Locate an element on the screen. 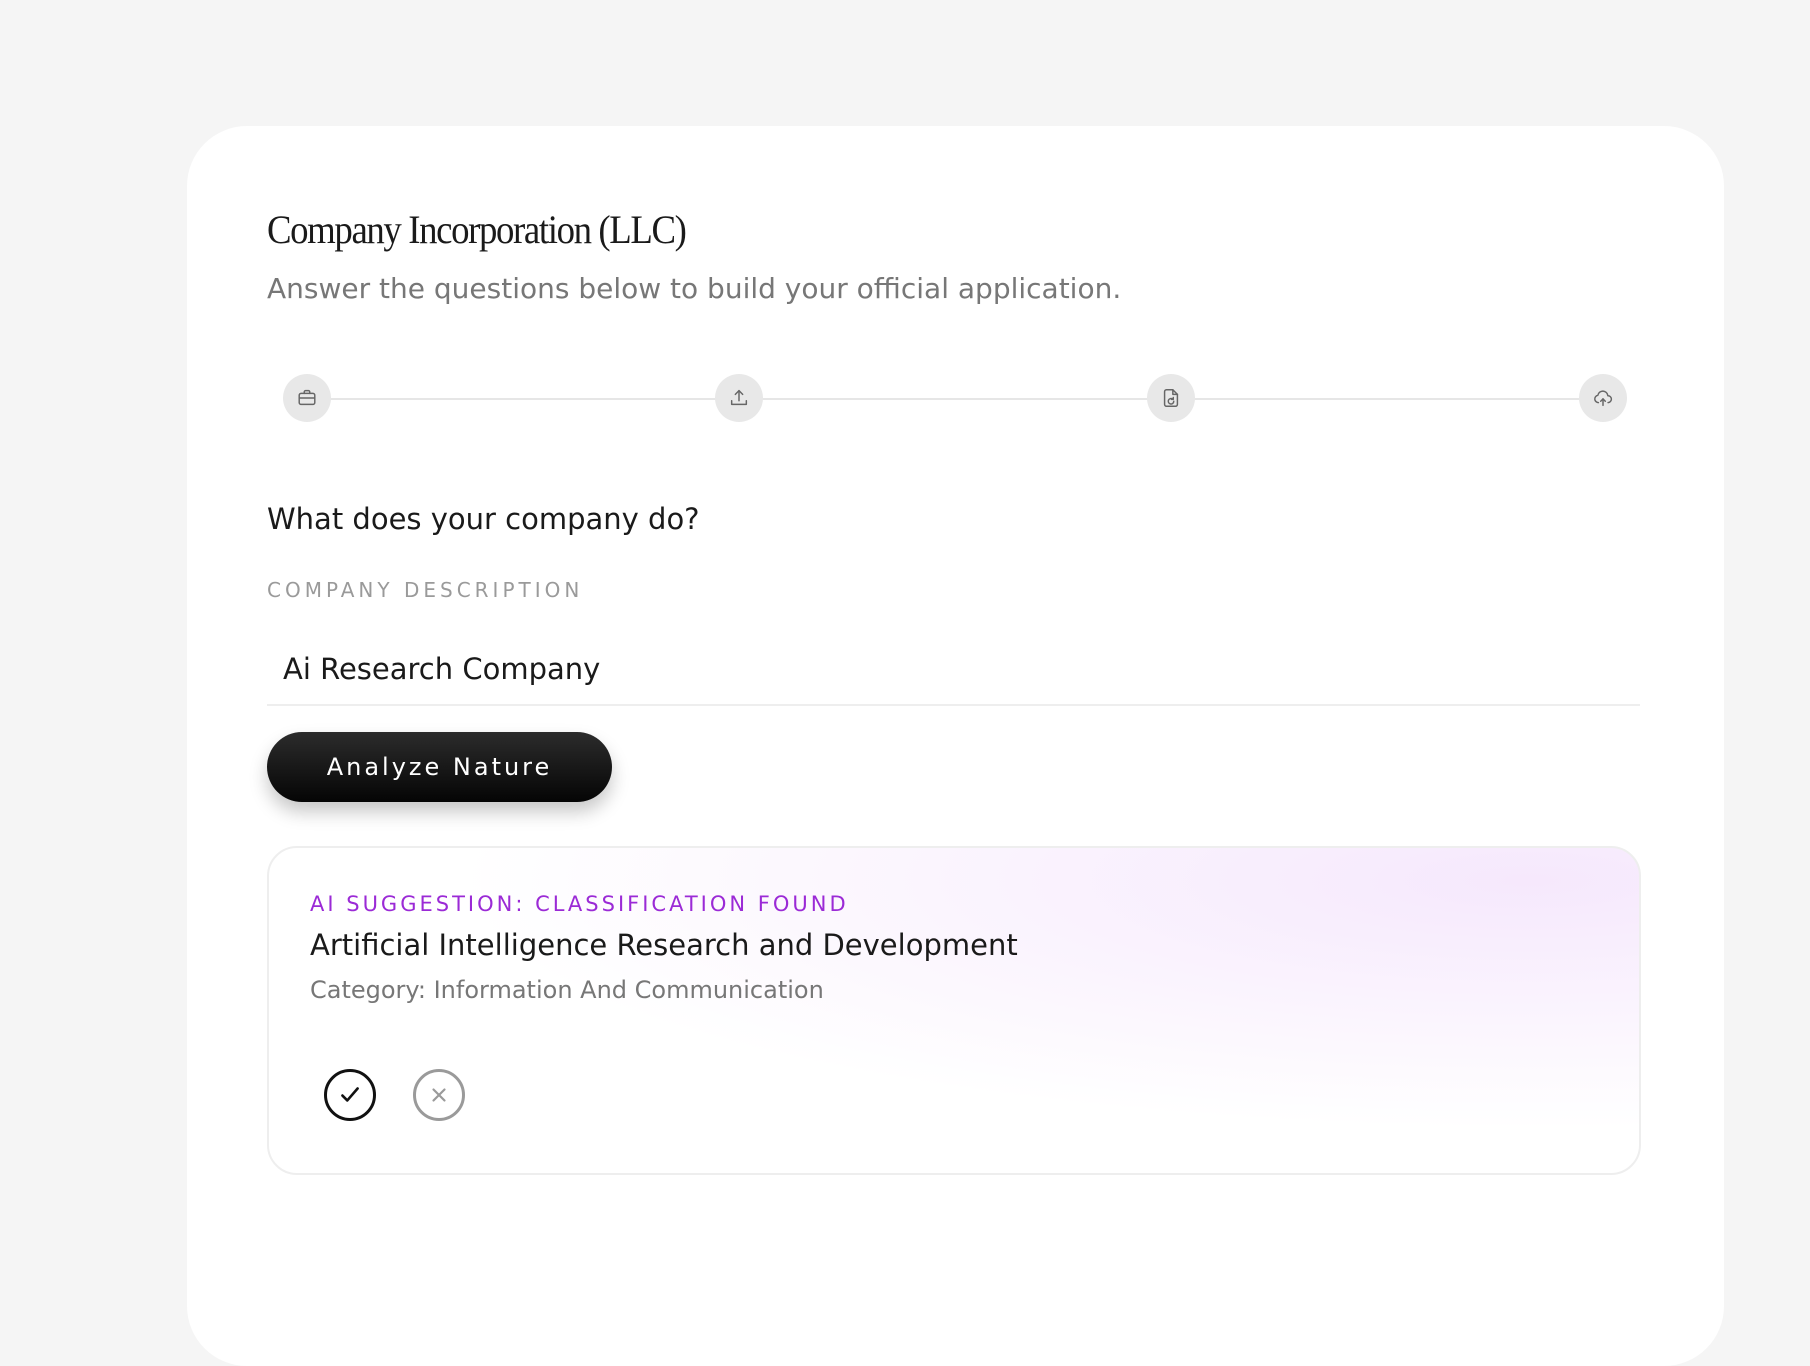  step-documents is located at coordinates (1171, 398).